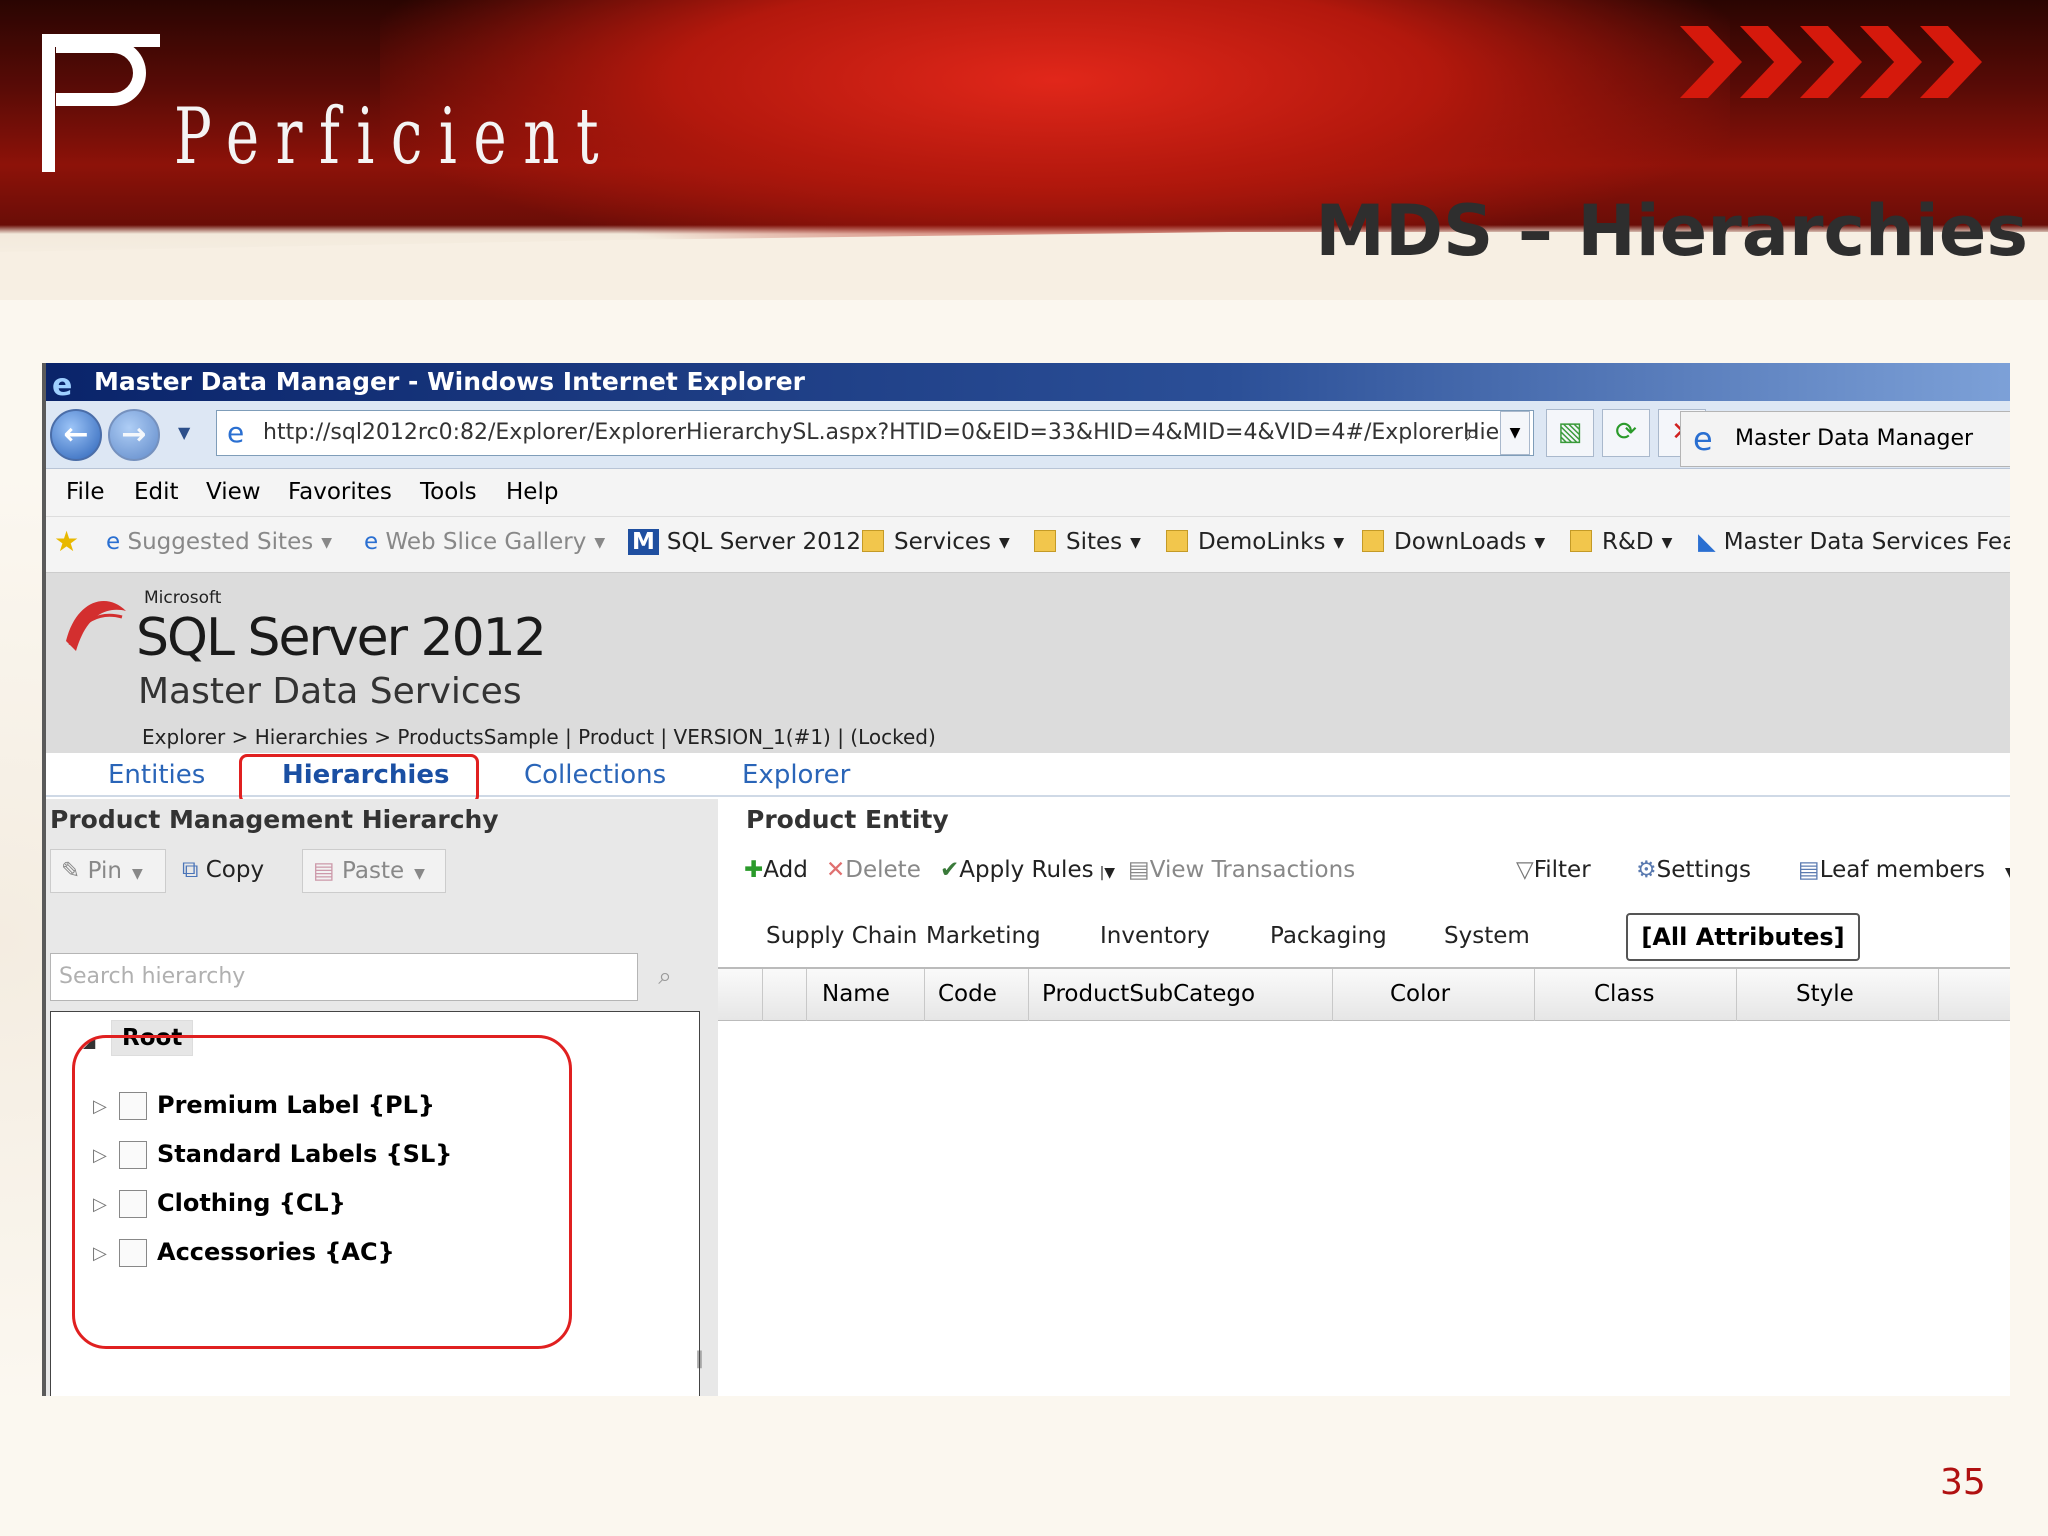 The width and height of the screenshot is (2048, 1536). I want to click on menu-bar: File Edit View Favorites Tools Help, so click(1028, 493).